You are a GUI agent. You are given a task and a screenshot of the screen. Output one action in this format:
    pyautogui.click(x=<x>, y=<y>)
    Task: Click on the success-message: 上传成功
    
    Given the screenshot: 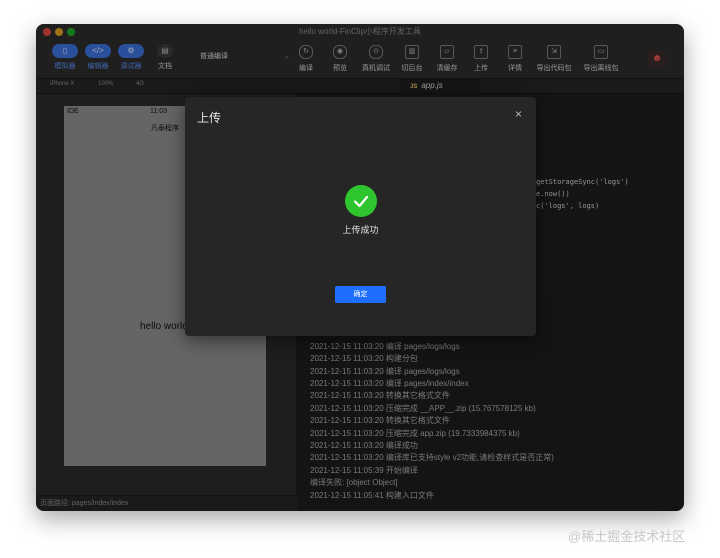 What is the action you would take?
    pyautogui.click(x=360, y=230)
    